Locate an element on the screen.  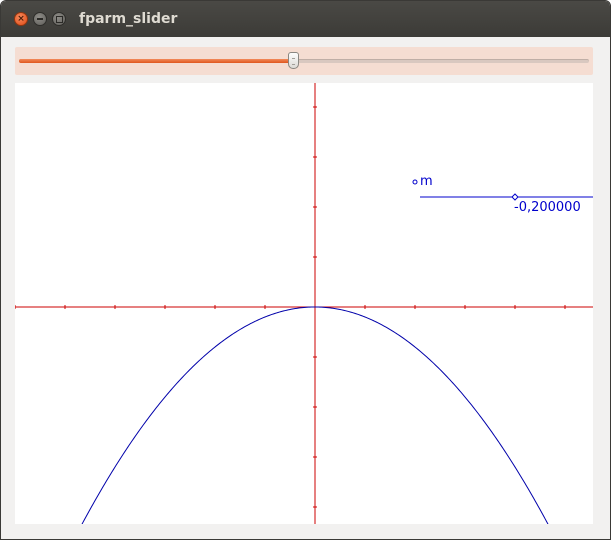
title-bar: × fparm_slider is located at coordinates (305, 19).